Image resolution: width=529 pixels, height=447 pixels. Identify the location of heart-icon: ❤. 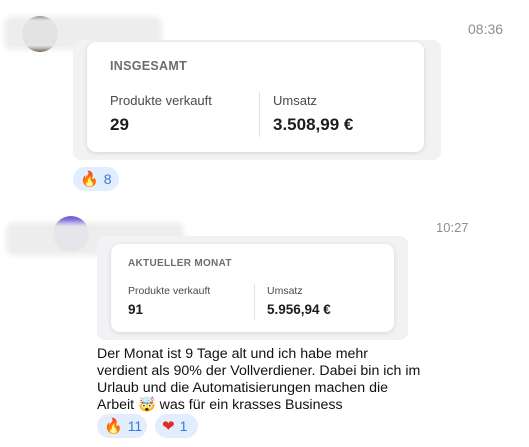
(168, 426).